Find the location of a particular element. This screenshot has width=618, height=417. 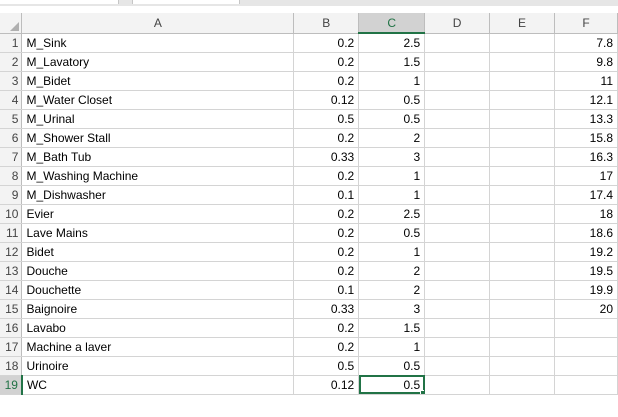

select-all-button is located at coordinates (11, 23).